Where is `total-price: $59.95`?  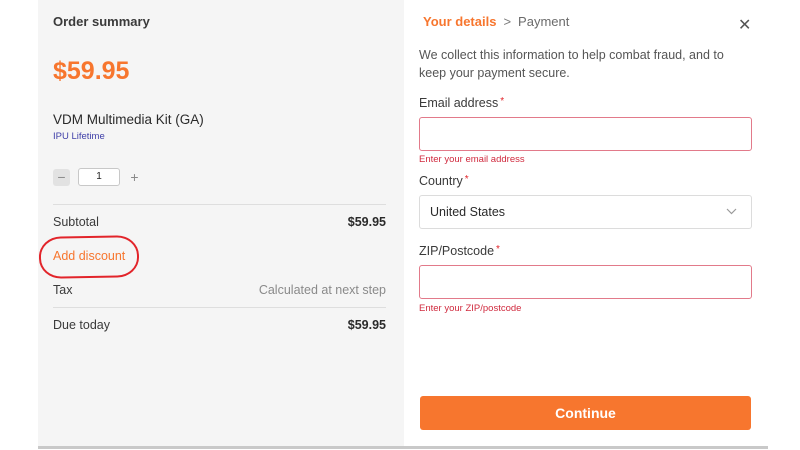
total-price: $59.95 is located at coordinates (91, 71).